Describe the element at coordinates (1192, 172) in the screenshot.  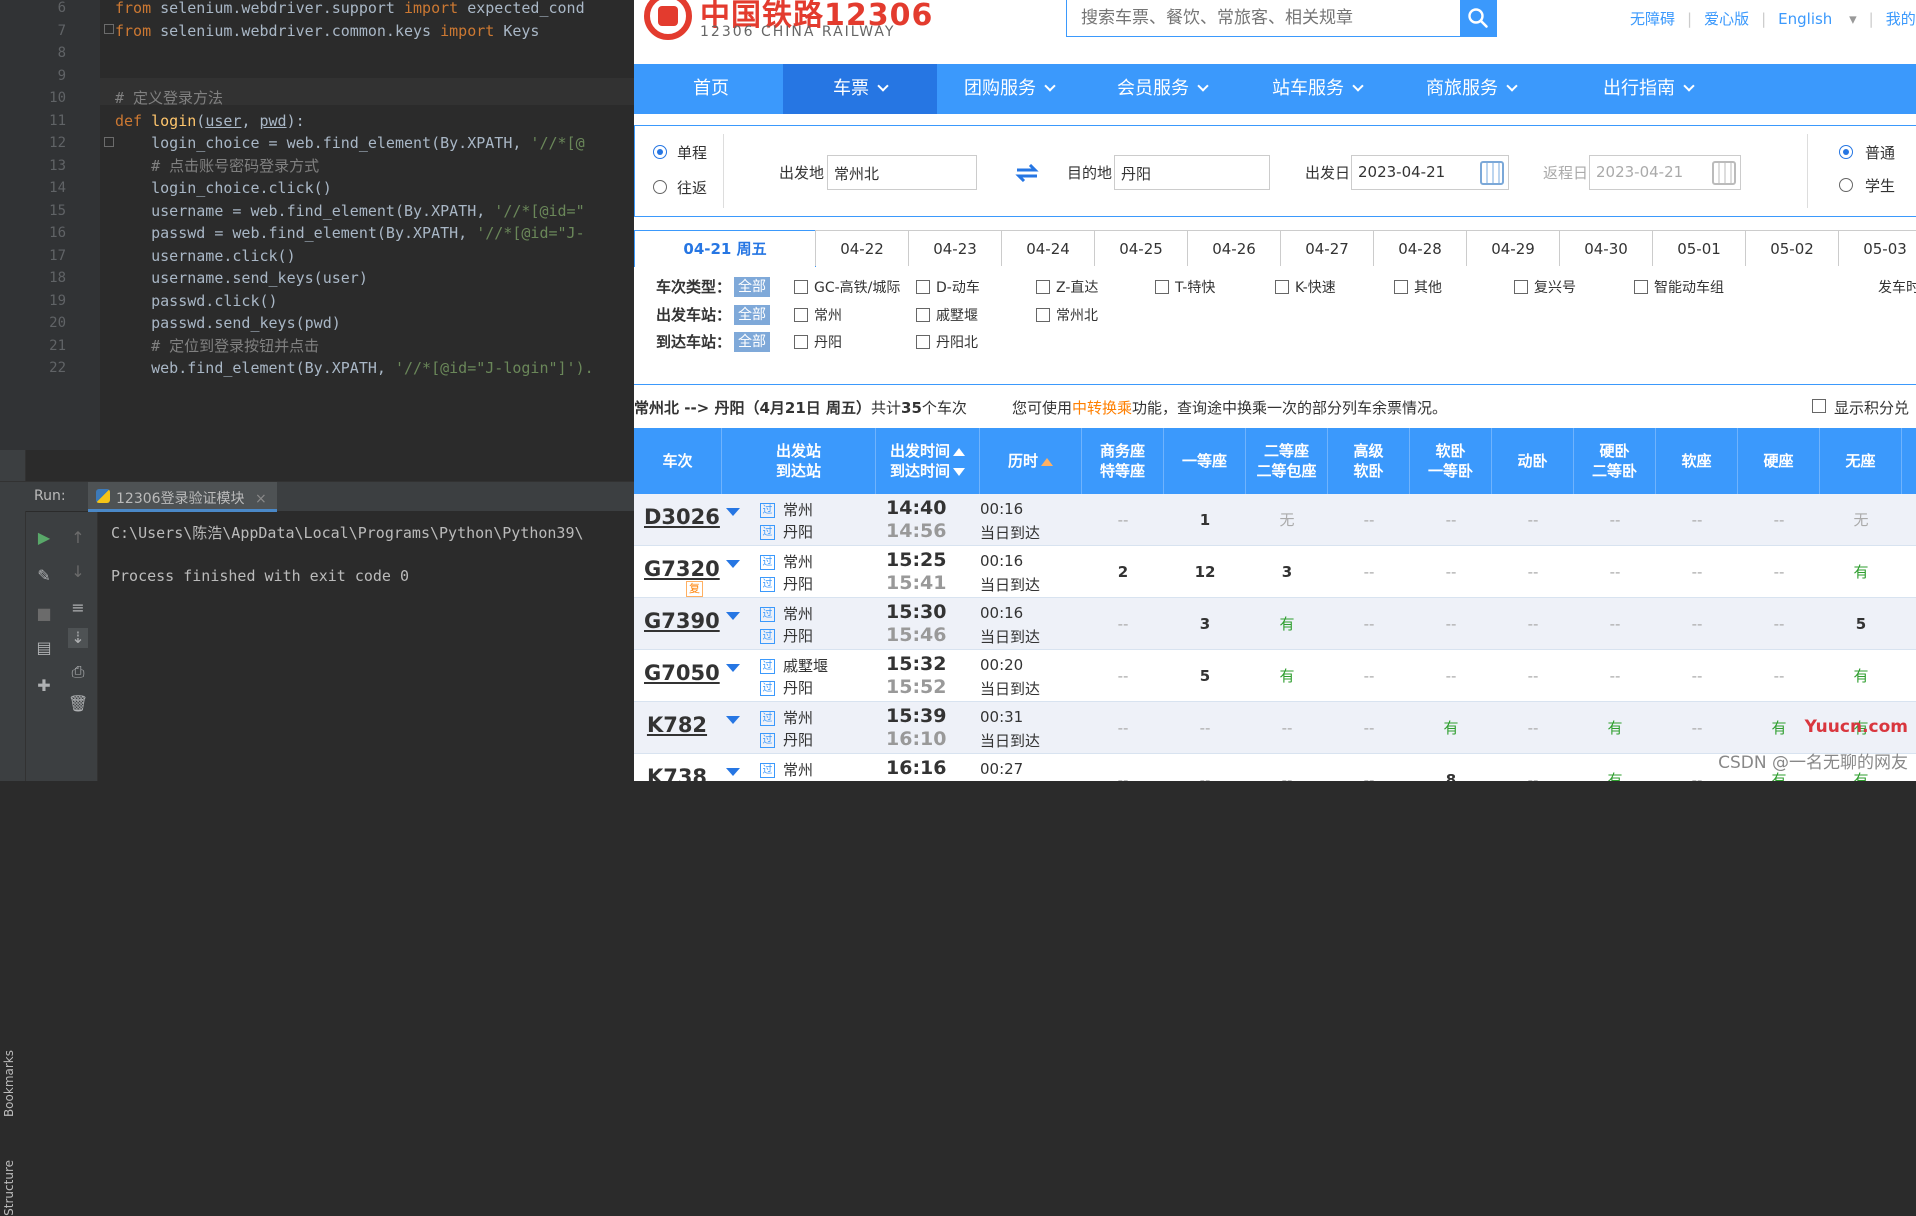
I see `to-field: 丹阳` at that location.